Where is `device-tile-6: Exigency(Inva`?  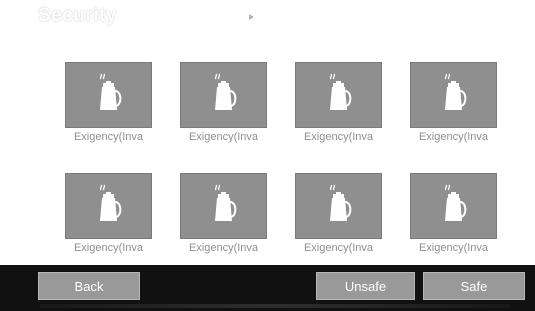
device-tile-6: Exigency(Inva is located at coordinates (223, 215).